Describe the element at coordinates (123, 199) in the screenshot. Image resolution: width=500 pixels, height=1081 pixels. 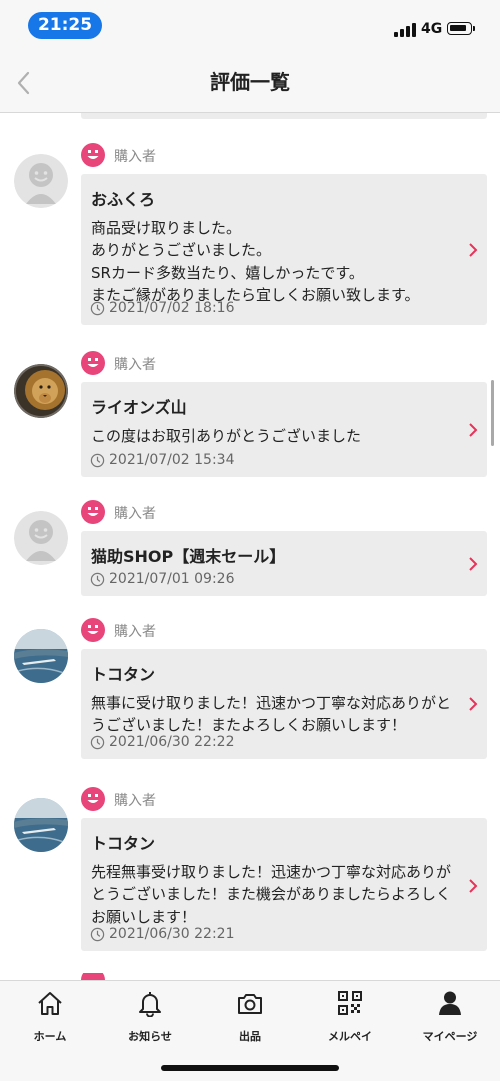
I see `reviewer-name: おふくろ` at that location.